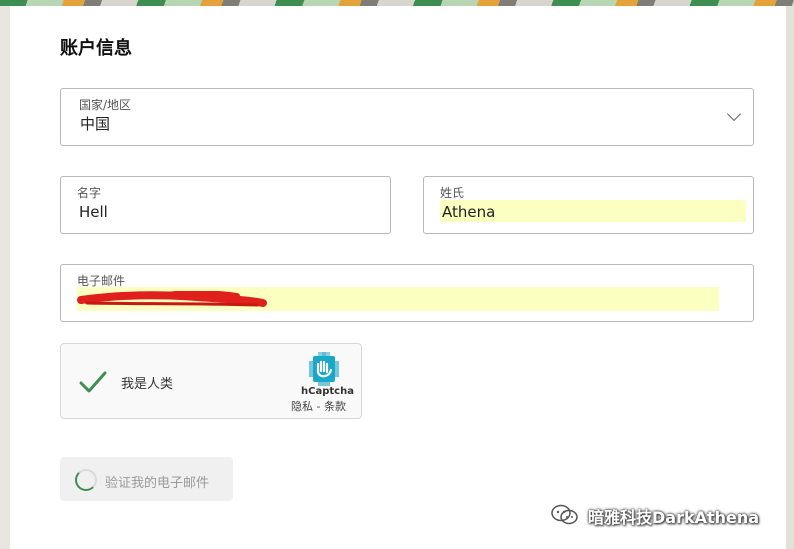 This screenshot has width=794, height=549. I want to click on country-value: 中国, so click(95, 124).